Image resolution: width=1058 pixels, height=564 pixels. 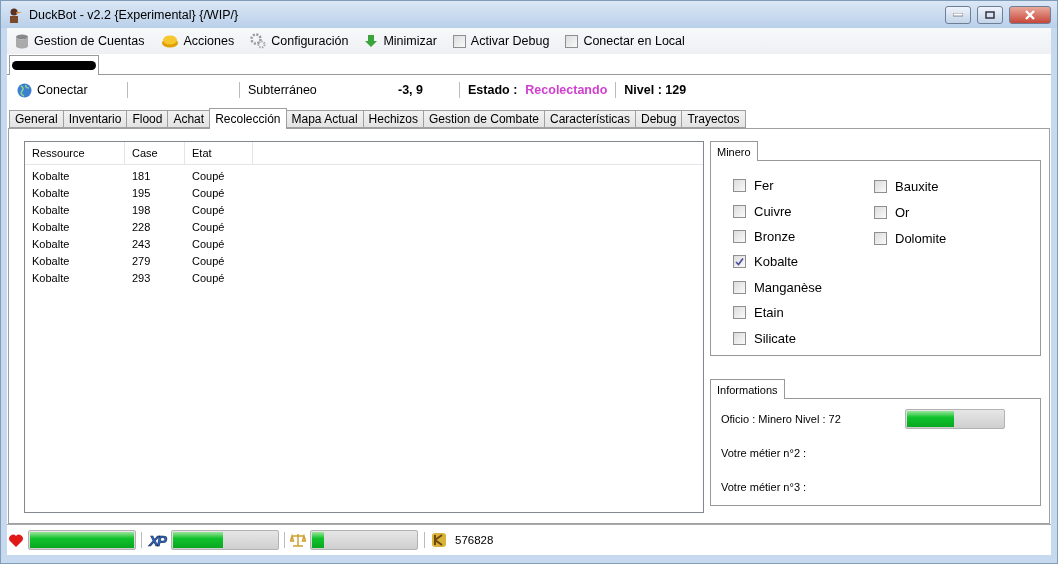 I want to click on menu-item: Gestion de Cuentas, so click(x=80, y=41).